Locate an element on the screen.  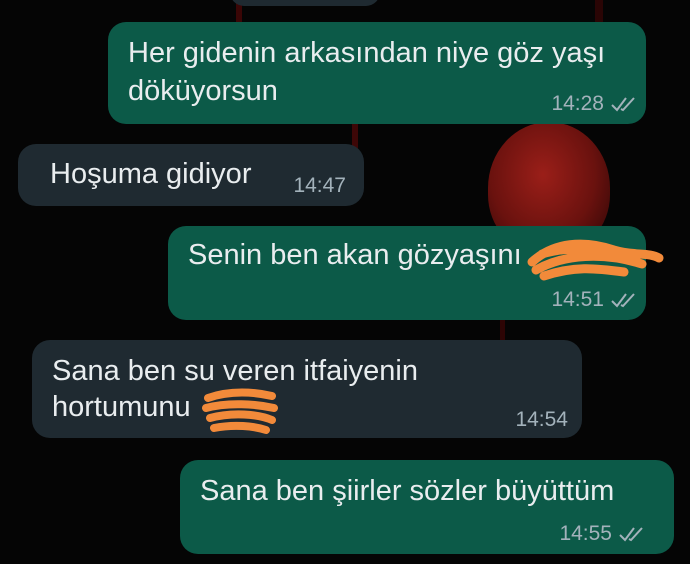
message-meta: 14:28 is located at coordinates (594, 104).